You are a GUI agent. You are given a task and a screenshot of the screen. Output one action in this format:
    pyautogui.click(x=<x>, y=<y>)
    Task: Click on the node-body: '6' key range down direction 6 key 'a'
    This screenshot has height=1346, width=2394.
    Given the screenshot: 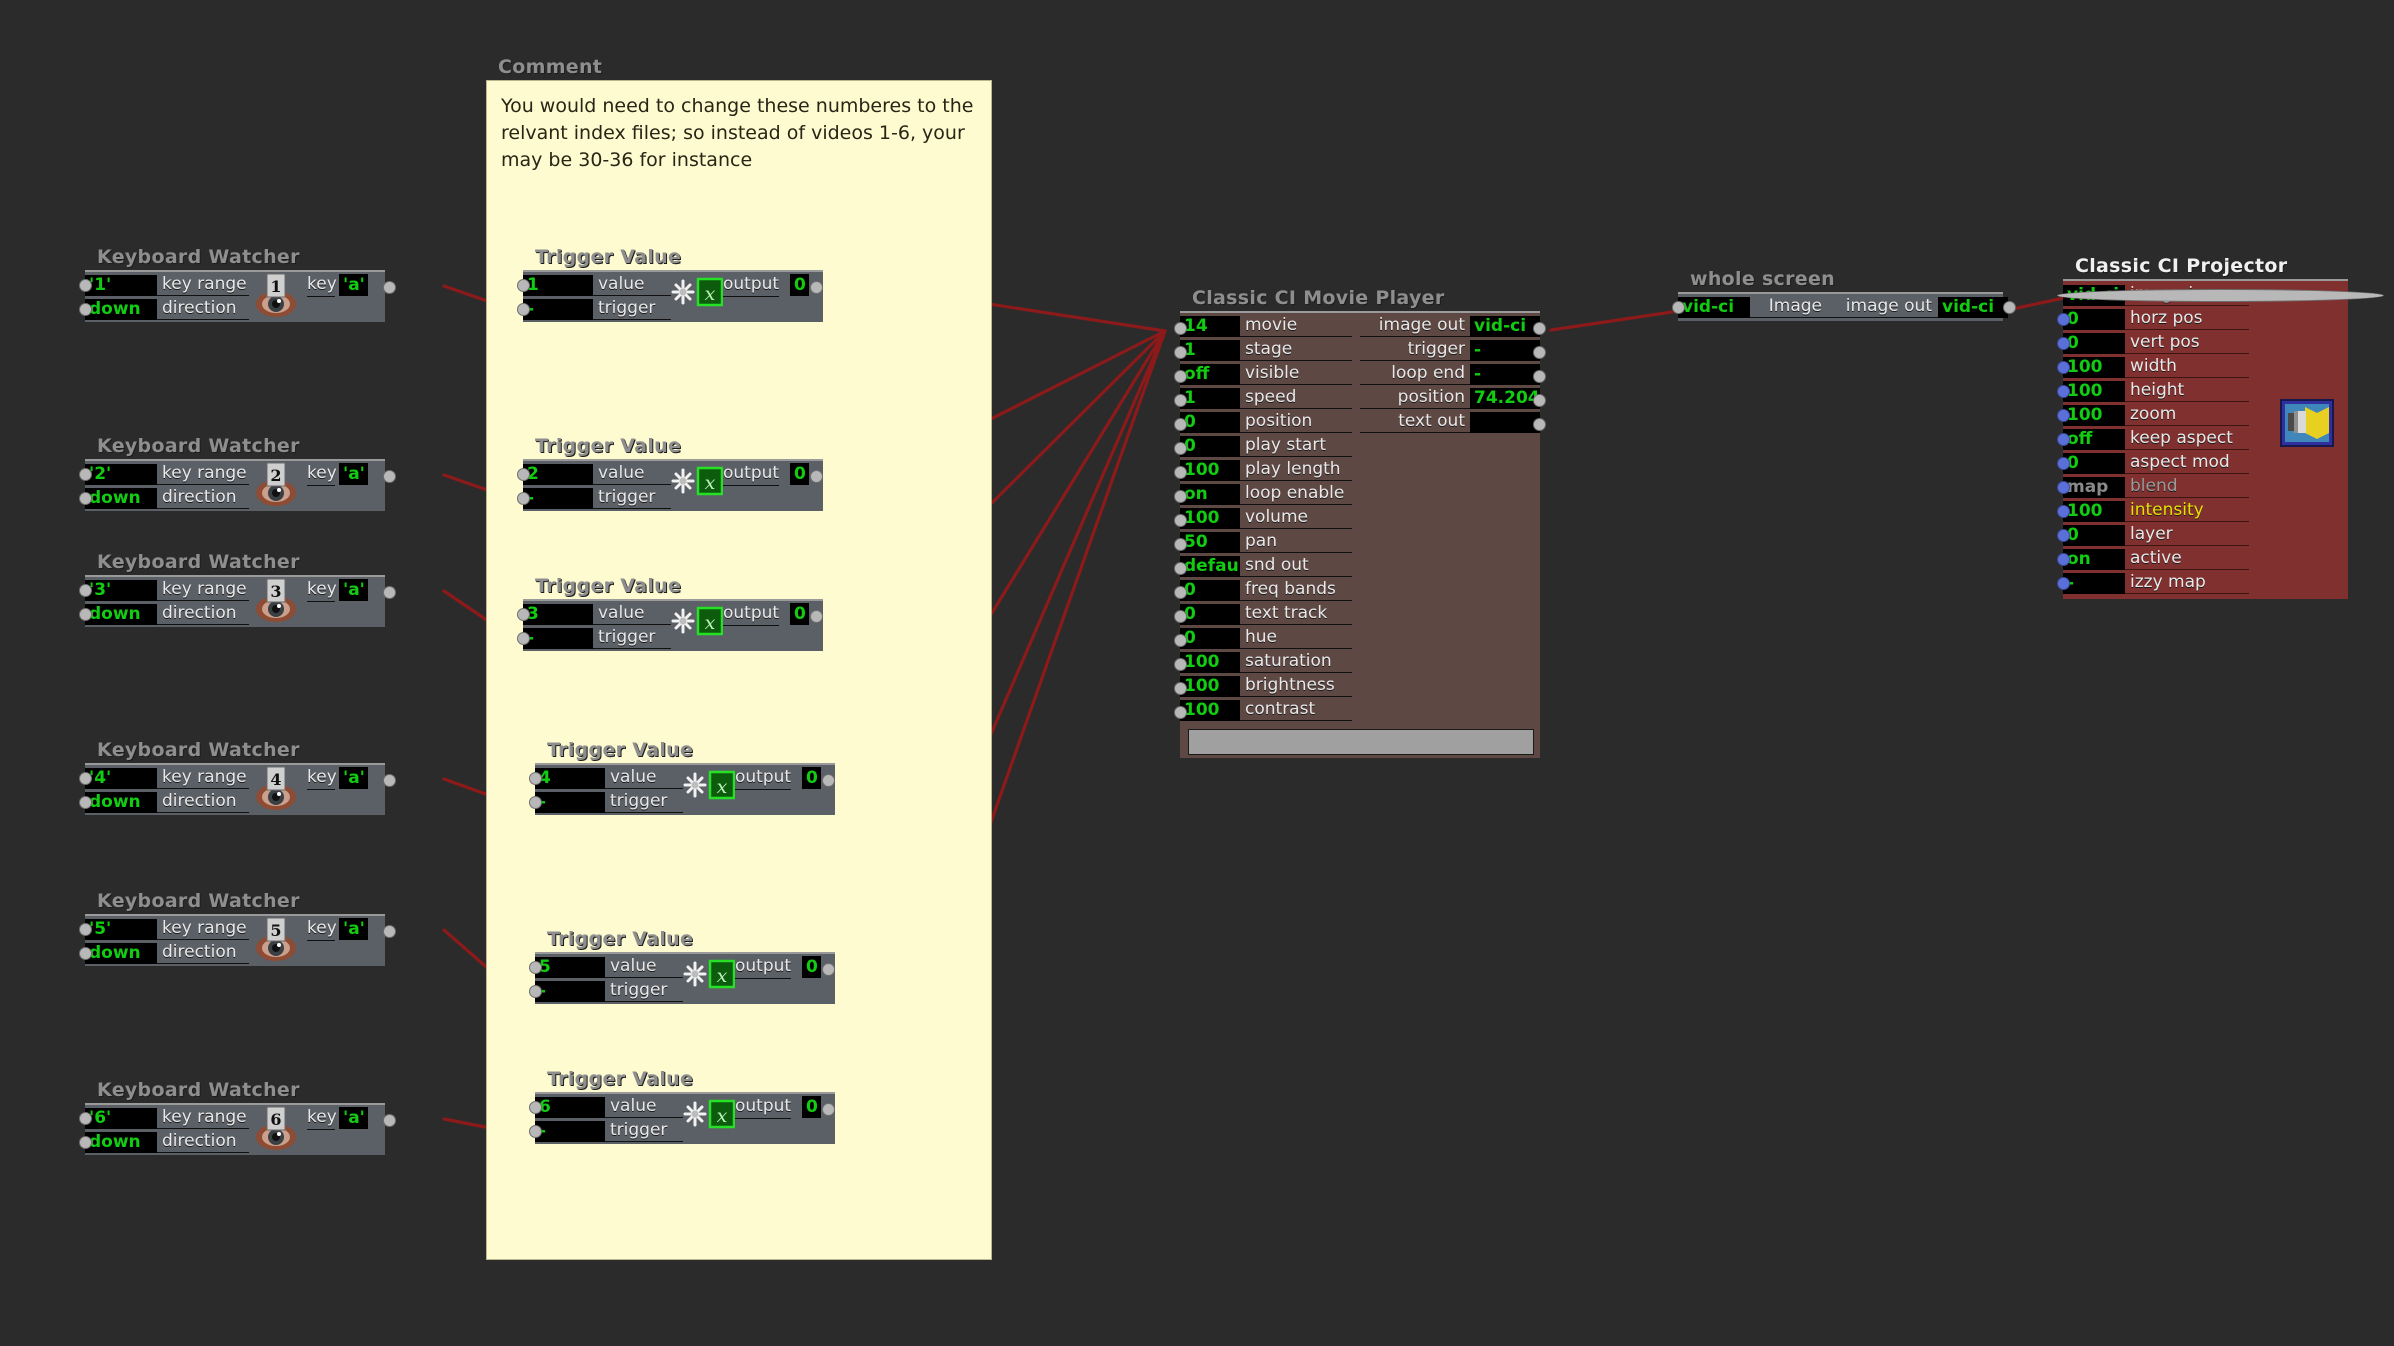 What is the action you would take?
    pyautogui.click(x=237, y=1129)
    